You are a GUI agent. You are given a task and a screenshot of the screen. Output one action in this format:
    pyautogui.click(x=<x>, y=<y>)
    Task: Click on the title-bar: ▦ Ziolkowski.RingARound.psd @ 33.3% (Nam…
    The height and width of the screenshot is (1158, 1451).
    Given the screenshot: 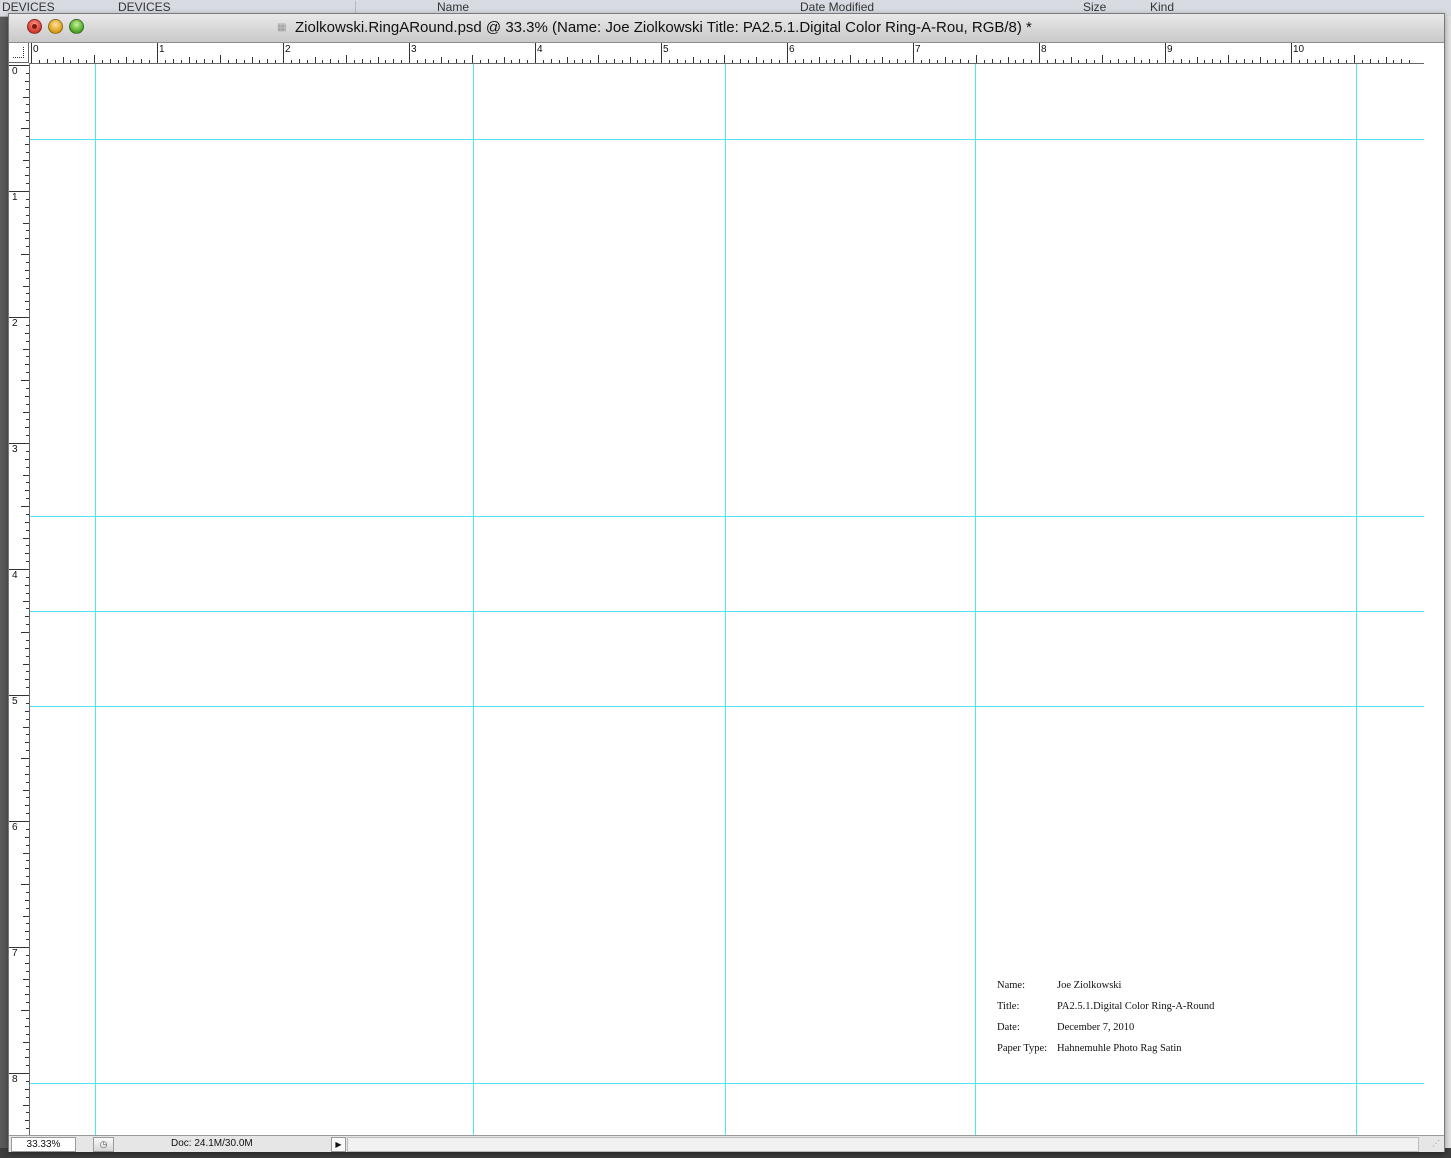 What is the action you would take?
    pyautogui.click(x=726, y=28)
    